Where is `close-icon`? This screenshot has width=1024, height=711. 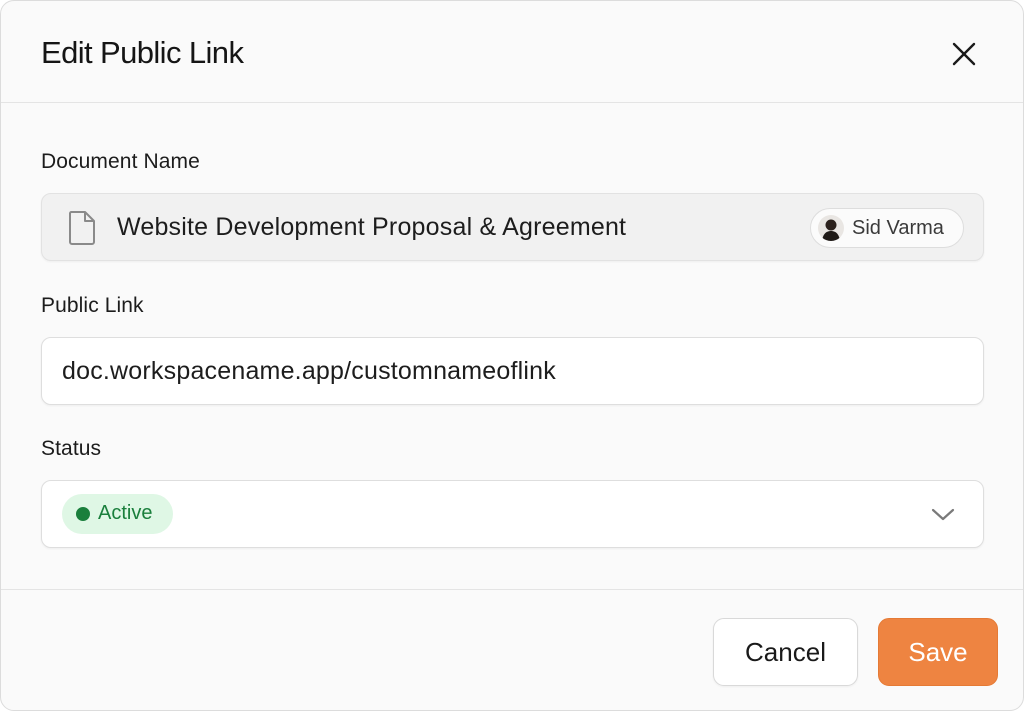
close-icon is located at coordinates (964, 54).